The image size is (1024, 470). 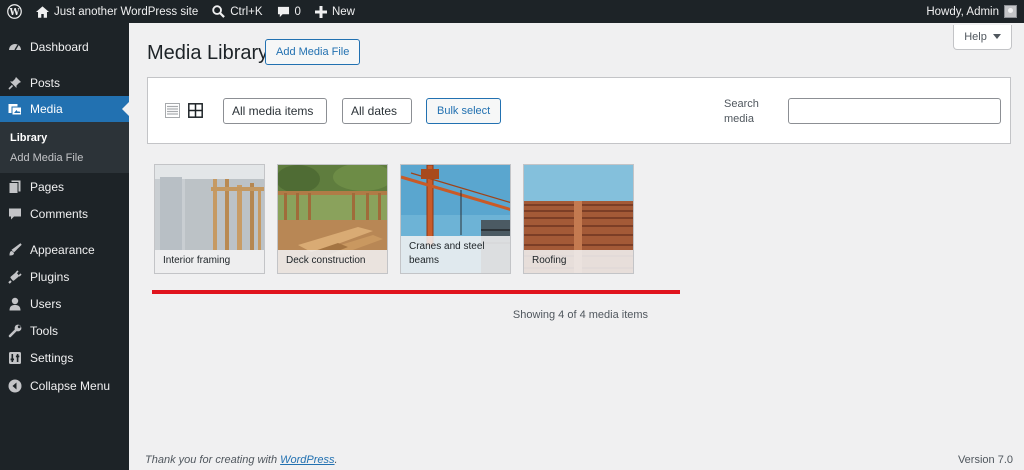 I want to click on caret-down-icon, so click(x=996, y=36).